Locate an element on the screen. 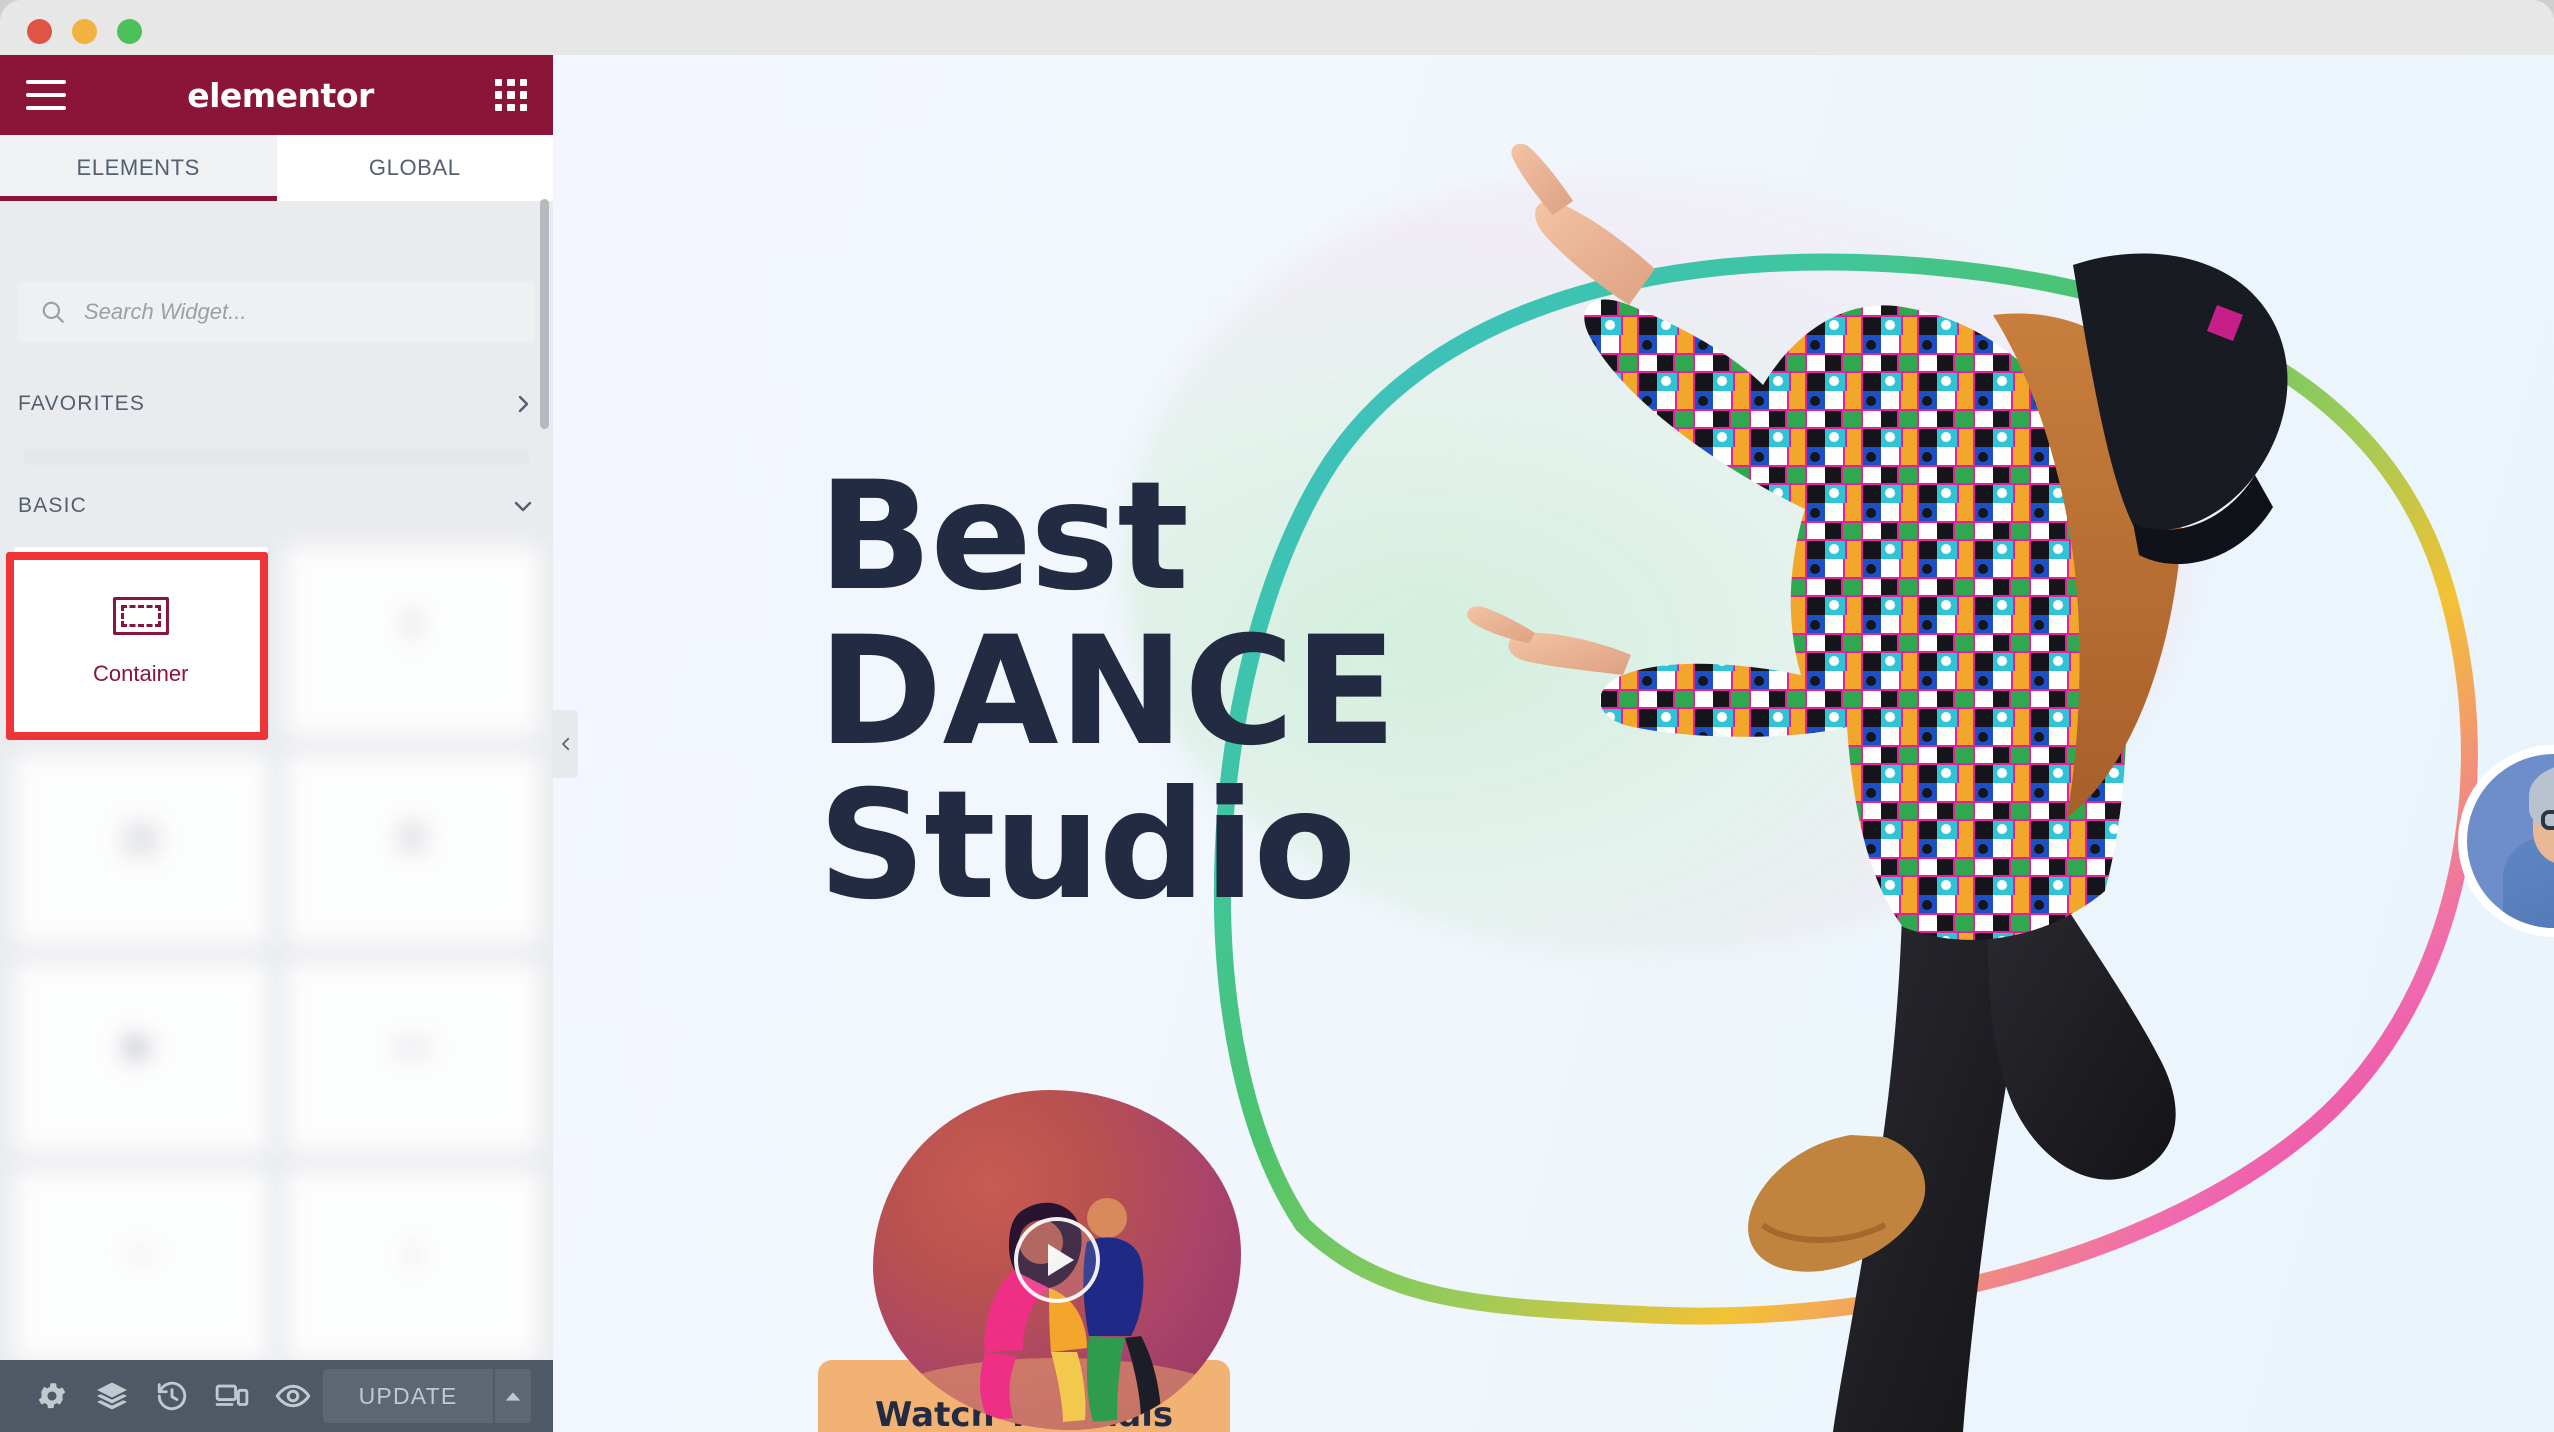  panel-footer-toolbar: UPDATE is located at coordinates (276, 1396).